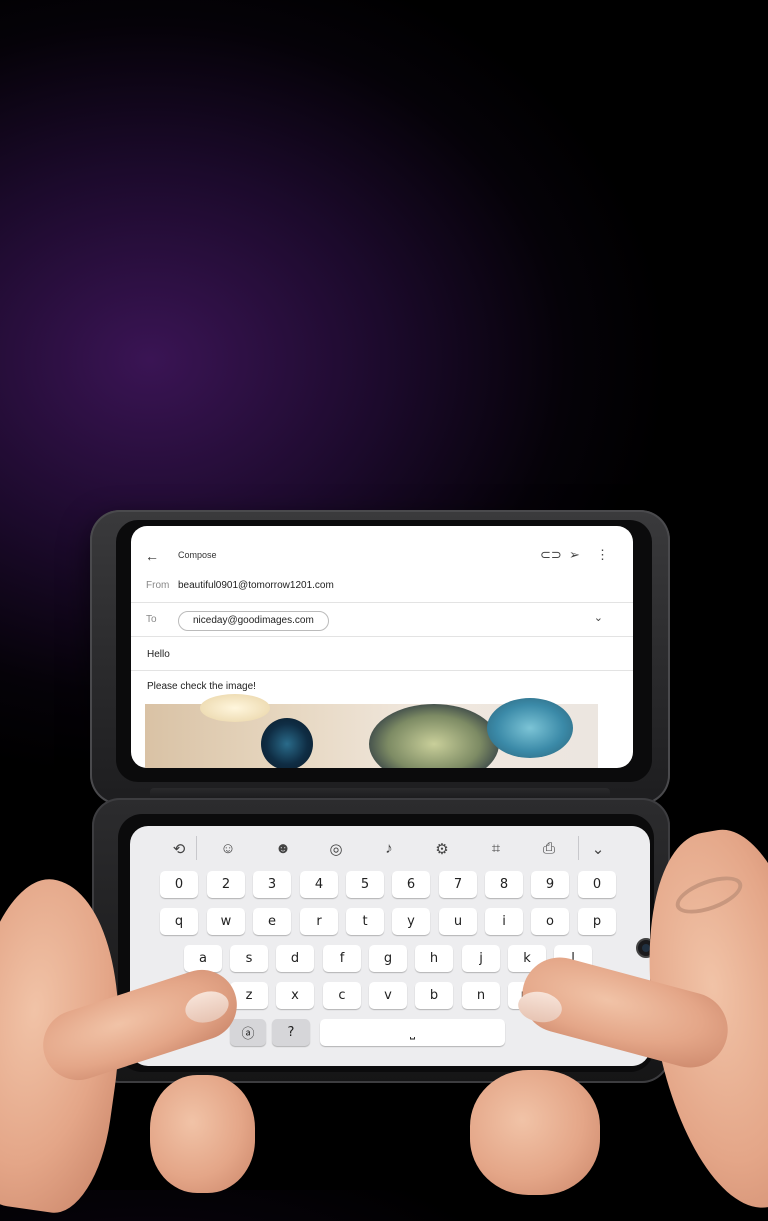 The height and width of the screenshot is (1221, 768). What do you see at coordinates (253, 621) in the screenshot?
I see `recipient-chip: niceday@goodimages.com` at bounding box center [253, 621].